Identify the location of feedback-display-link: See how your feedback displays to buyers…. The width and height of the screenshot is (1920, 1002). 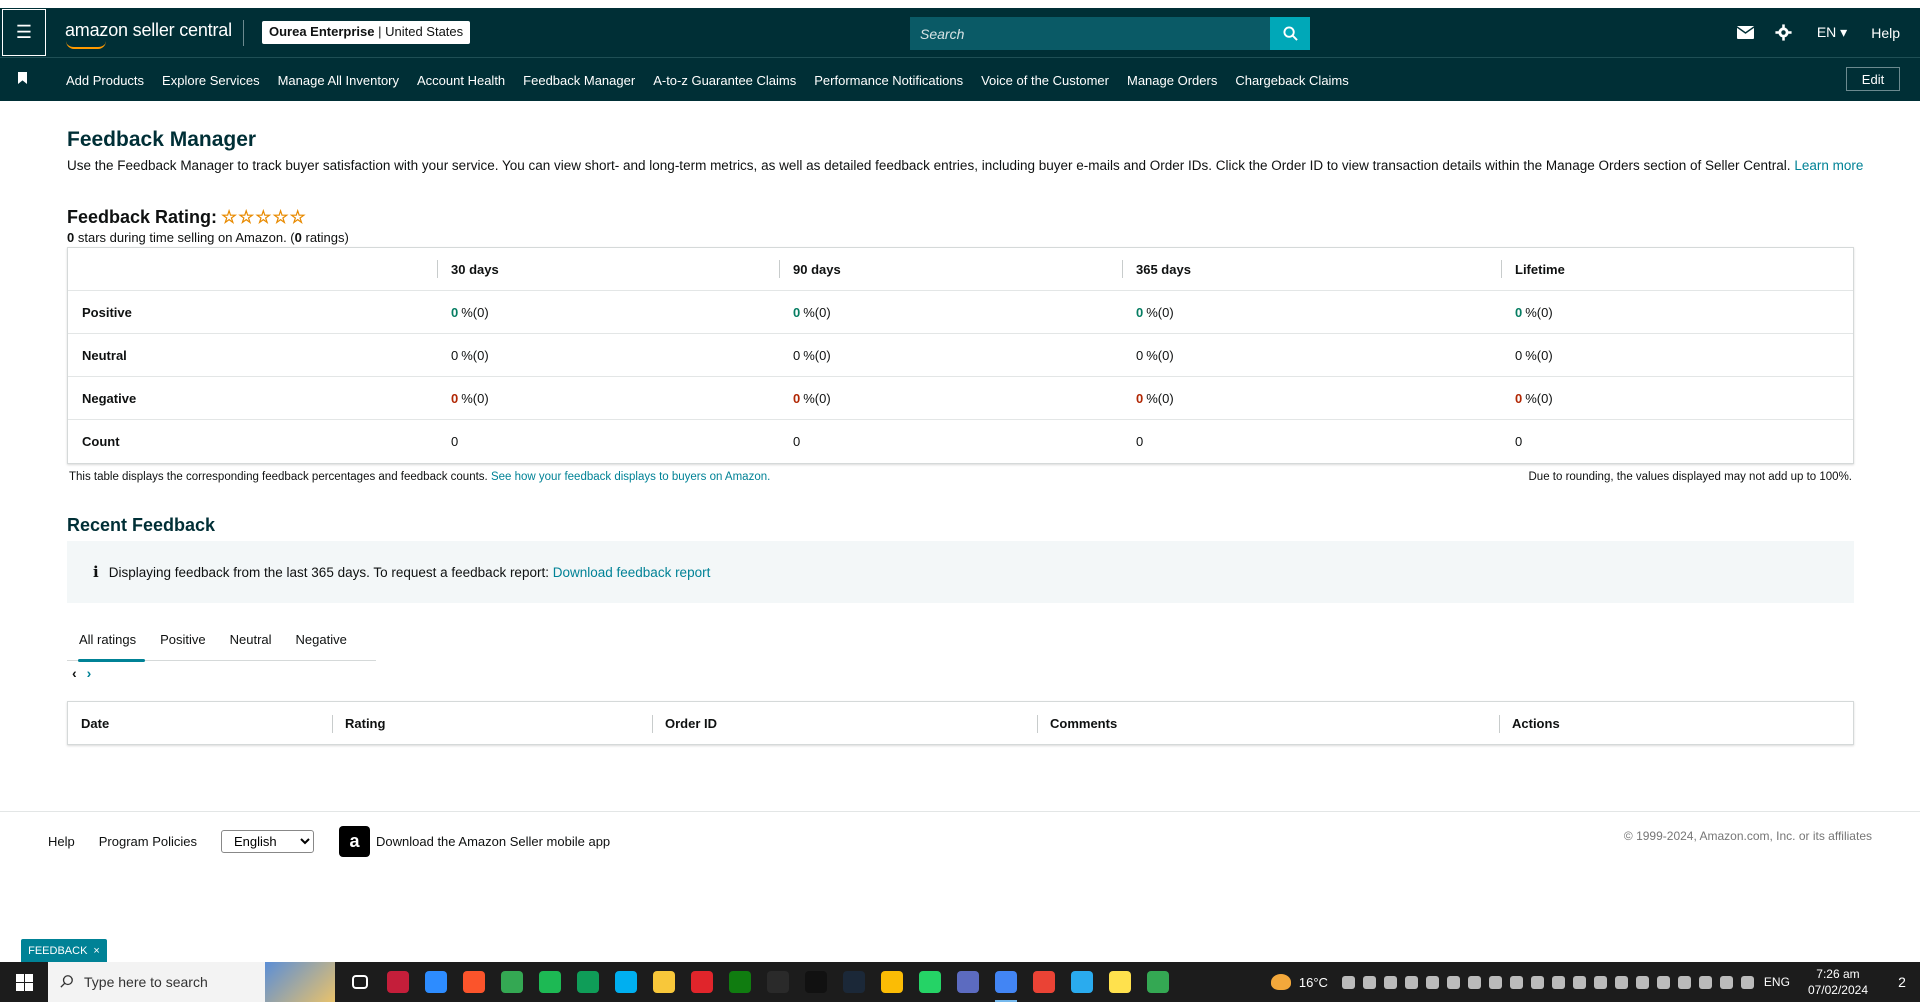
(630, 477).